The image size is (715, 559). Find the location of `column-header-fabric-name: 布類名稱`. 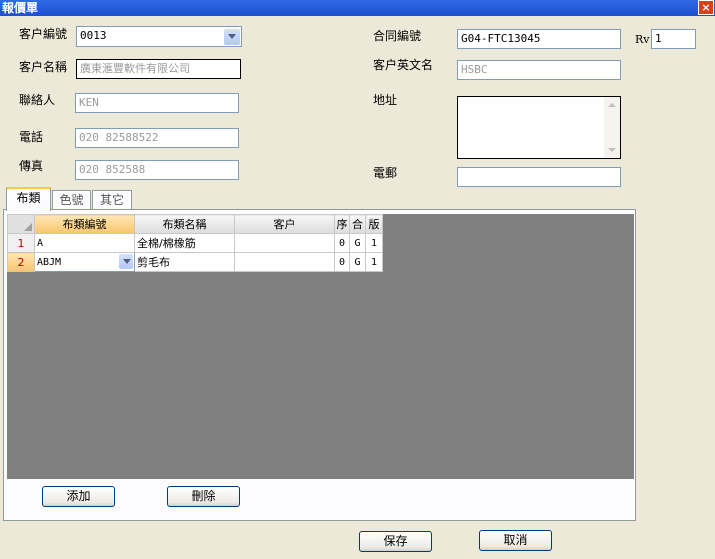

column-header-fabric-name: 布類名稱 is located at coordinates (184, 224).